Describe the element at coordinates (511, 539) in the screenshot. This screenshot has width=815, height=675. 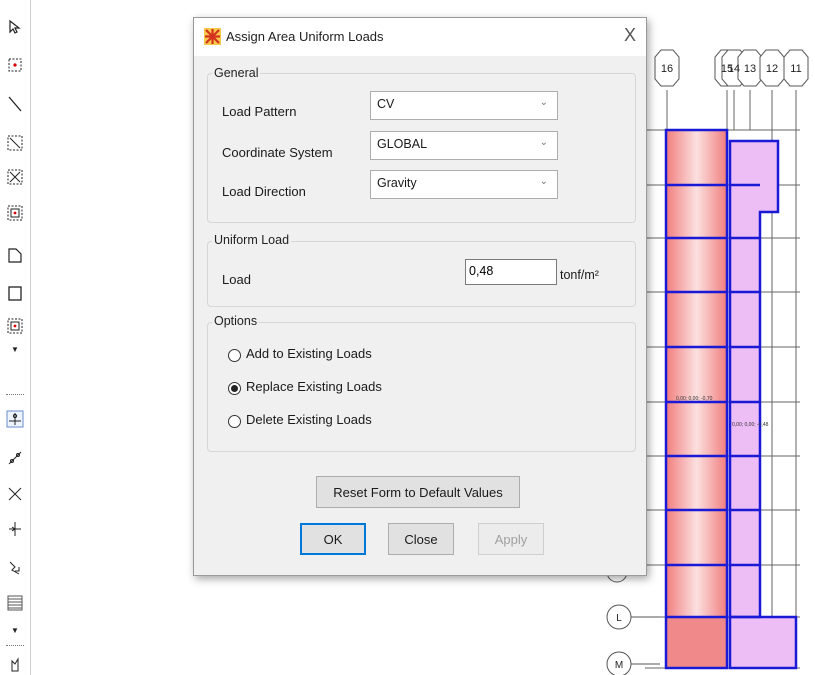
I see `apply-button: Apply` at that location.